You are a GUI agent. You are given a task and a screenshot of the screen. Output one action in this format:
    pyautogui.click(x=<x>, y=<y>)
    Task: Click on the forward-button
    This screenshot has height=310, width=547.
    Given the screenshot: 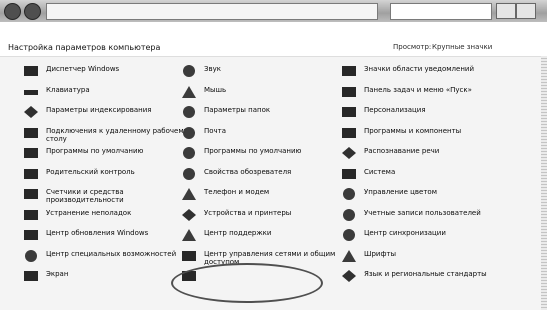 What is the action you would take?
    pyautogui.click(x=32, y=11)
    